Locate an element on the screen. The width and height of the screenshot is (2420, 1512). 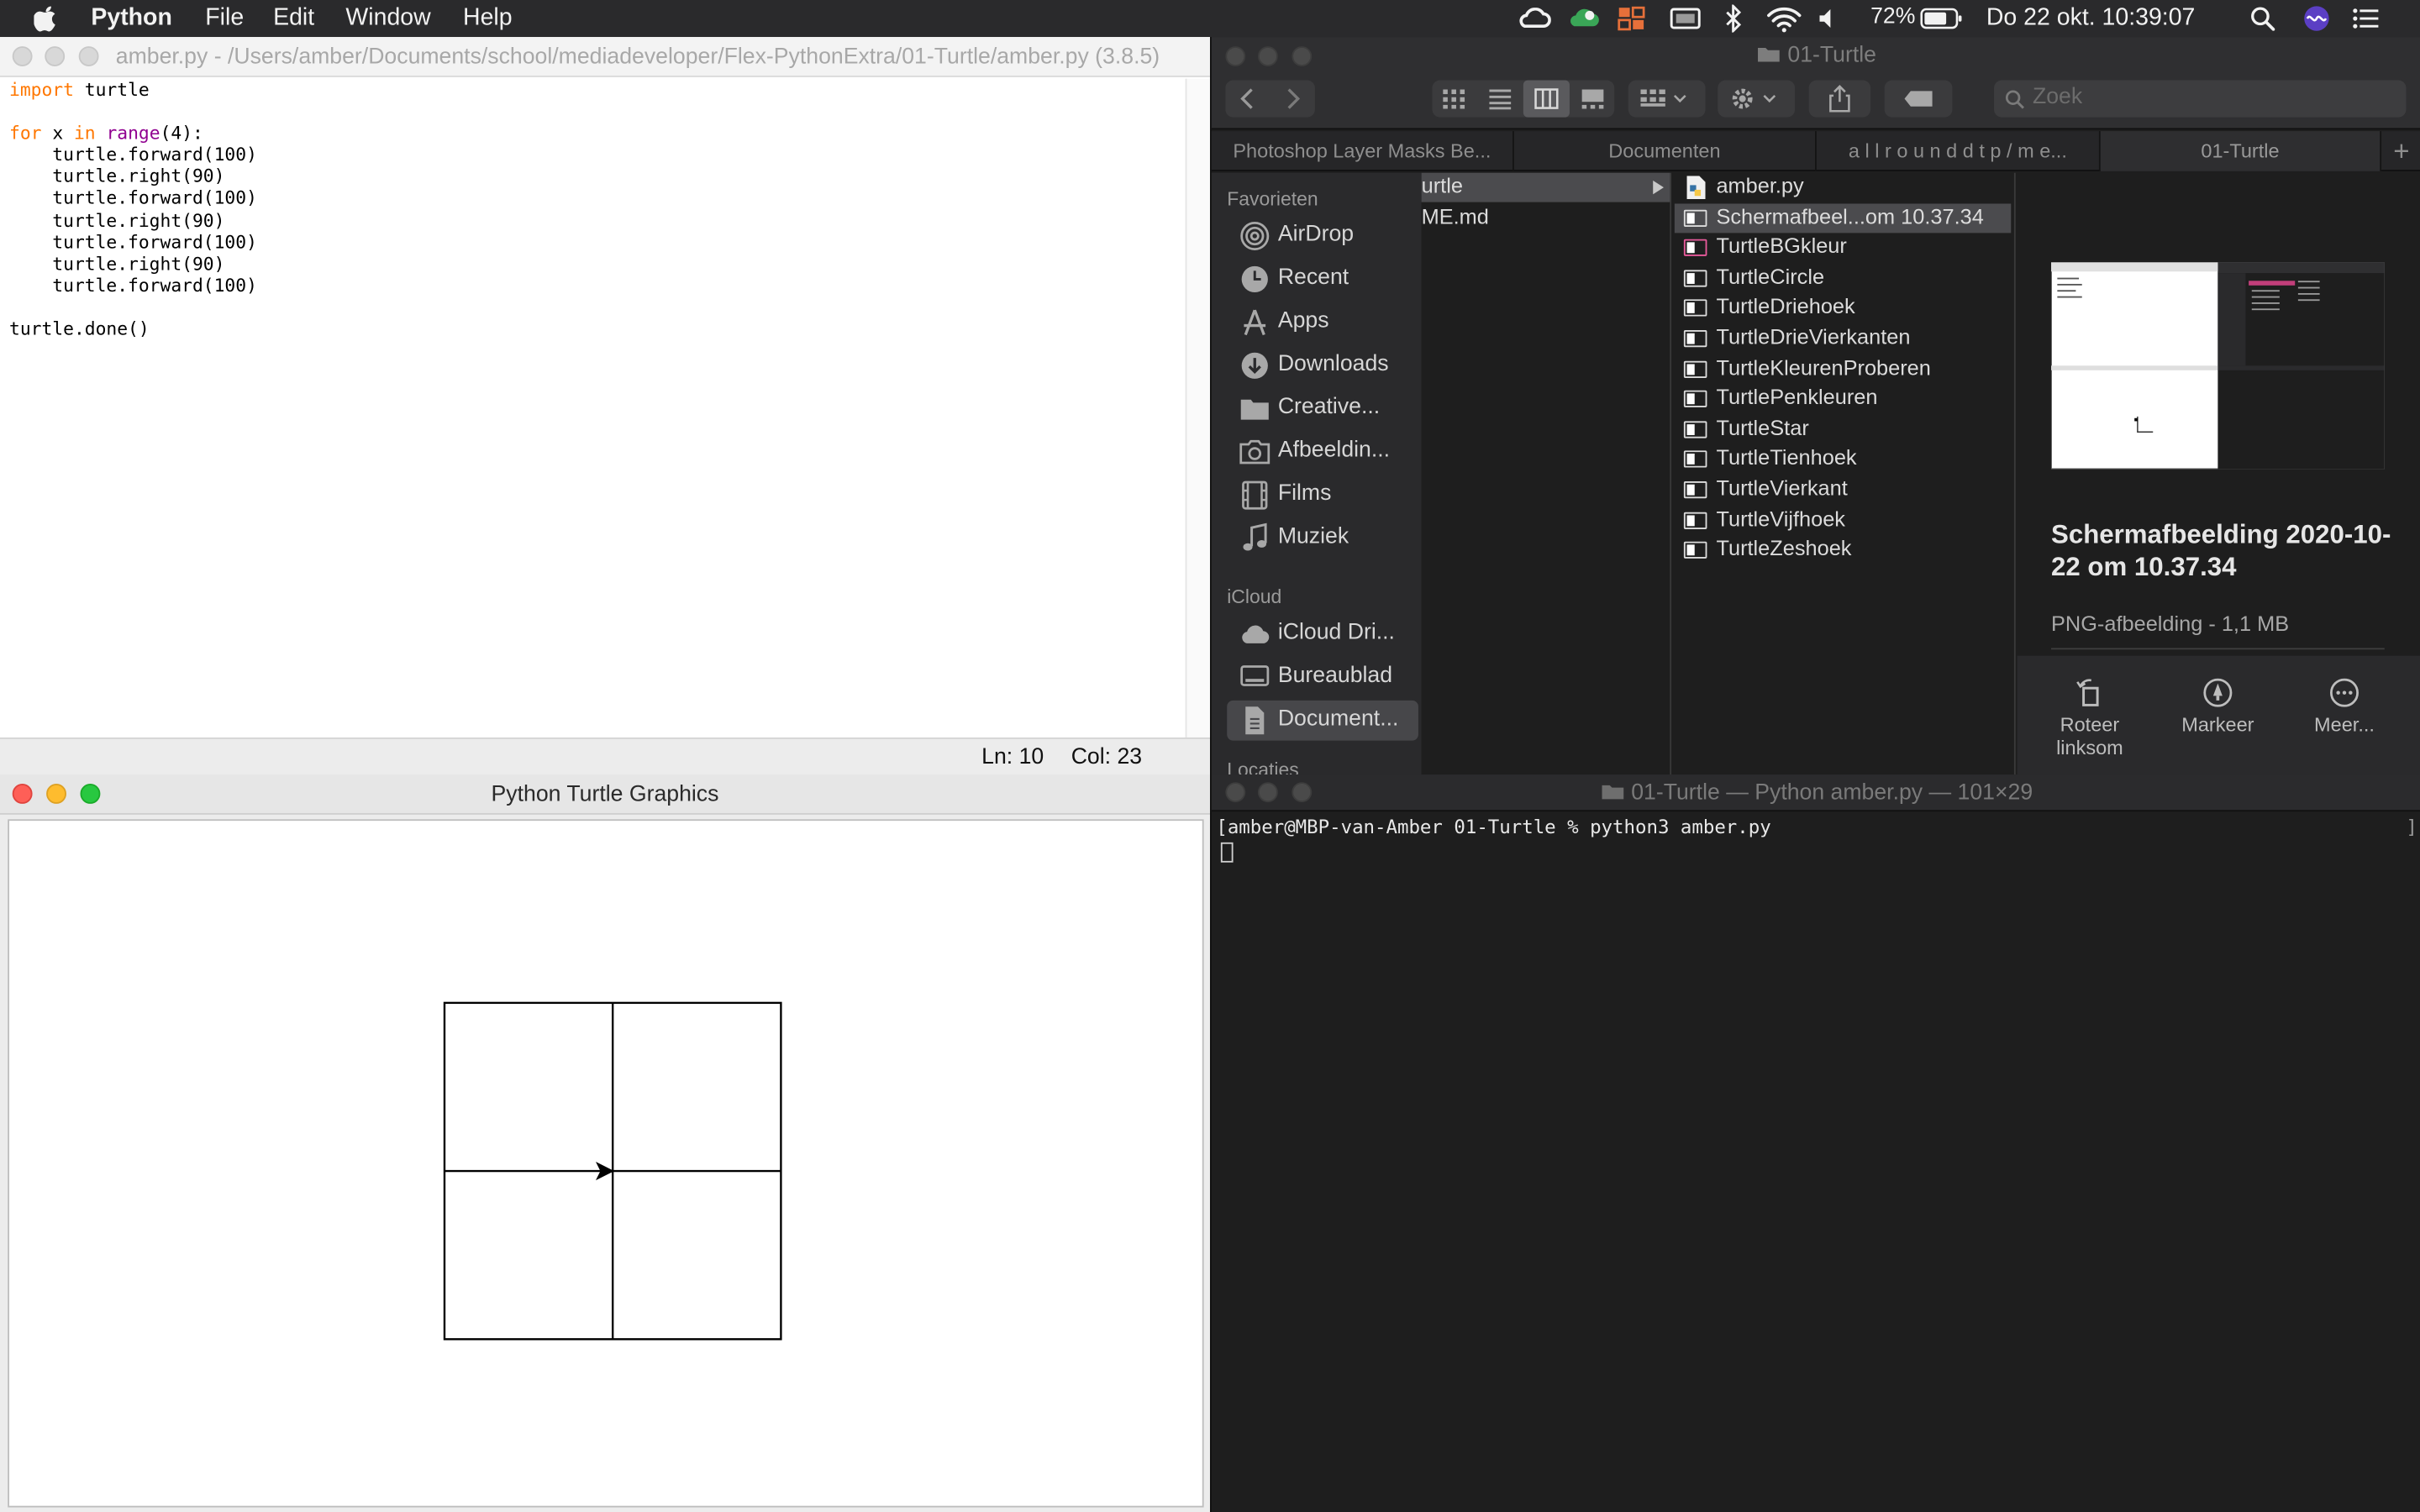
group-button is located at coordinates (1667, 99).